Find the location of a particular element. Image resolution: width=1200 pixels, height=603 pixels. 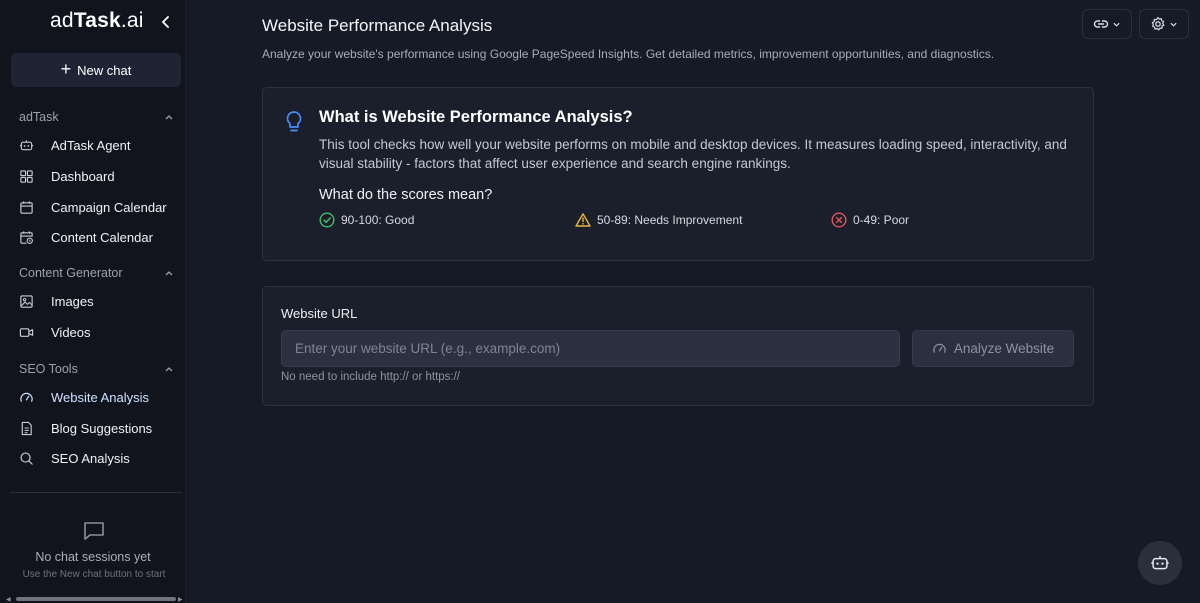

sidebar-item-label: Blog Suggestions is located at coordinates (102, 428).